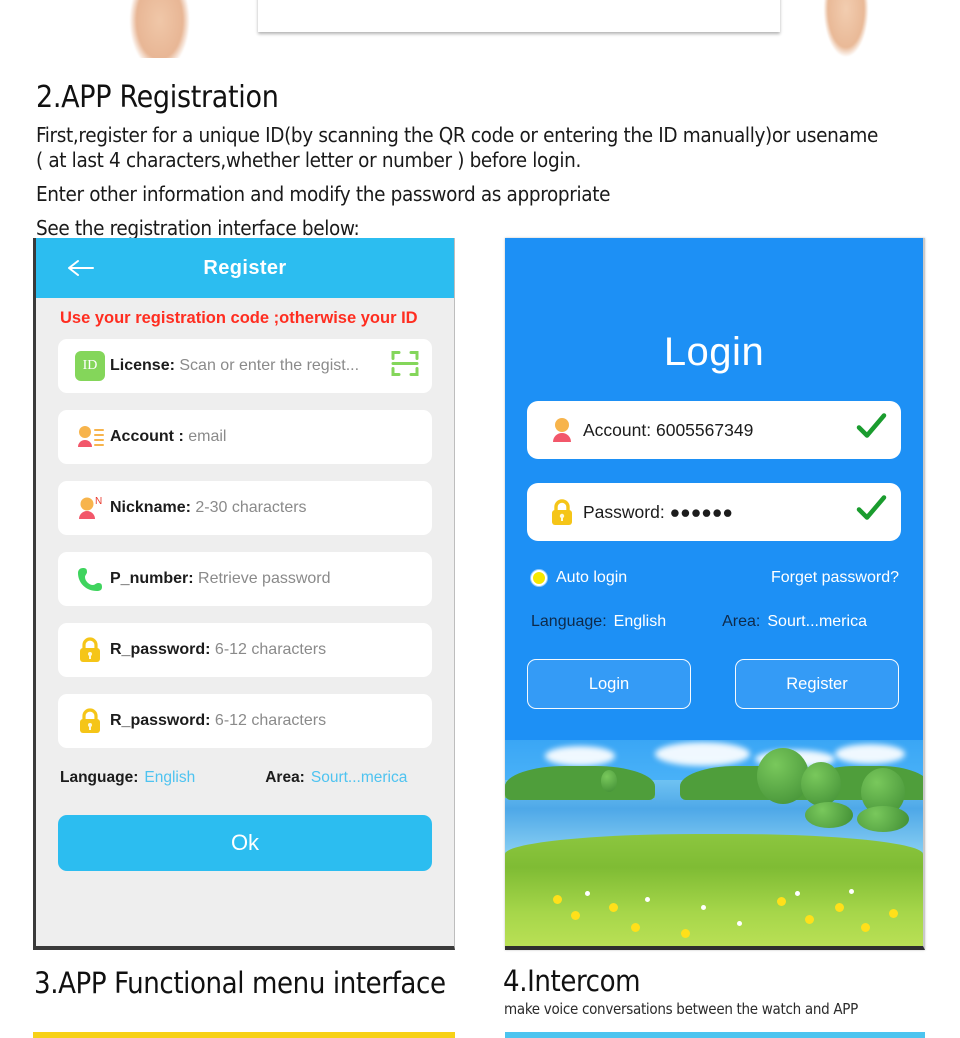  I want to click on login-password-text: Password: ●●●●●●, so click(658, 512).